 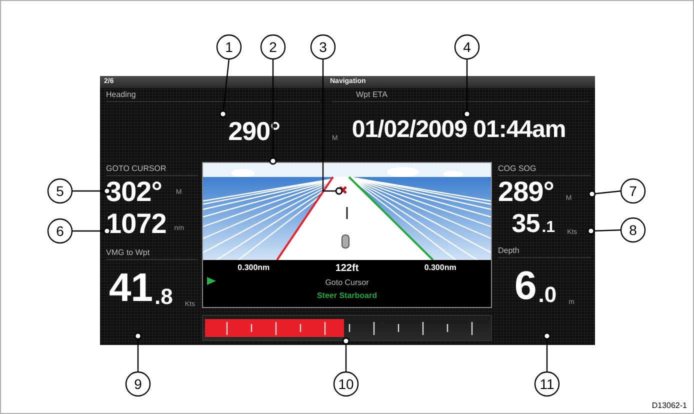 What do you see at coordinates (346, 384) in the screenshot?
I see `callout-number: 10` at bounding box center [346, 384].